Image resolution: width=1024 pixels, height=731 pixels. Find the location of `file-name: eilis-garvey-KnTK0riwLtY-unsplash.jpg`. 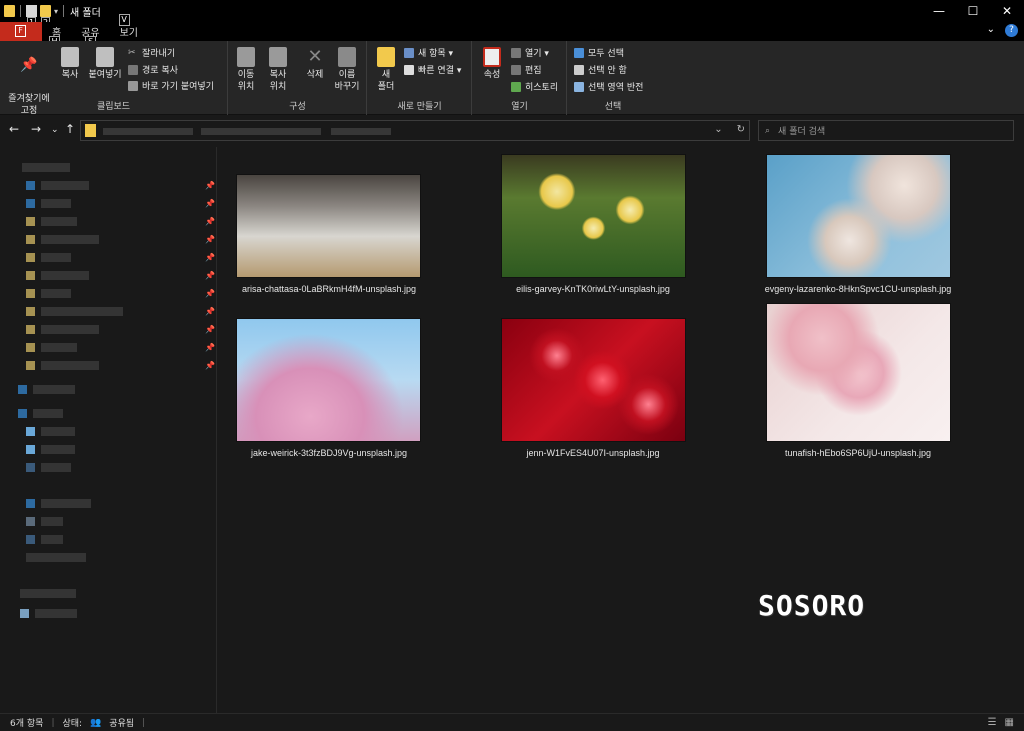

file-name: eilis-garvey-KnTK0riwLtY-unsplash.jpg is located at coordinates (593, 289).